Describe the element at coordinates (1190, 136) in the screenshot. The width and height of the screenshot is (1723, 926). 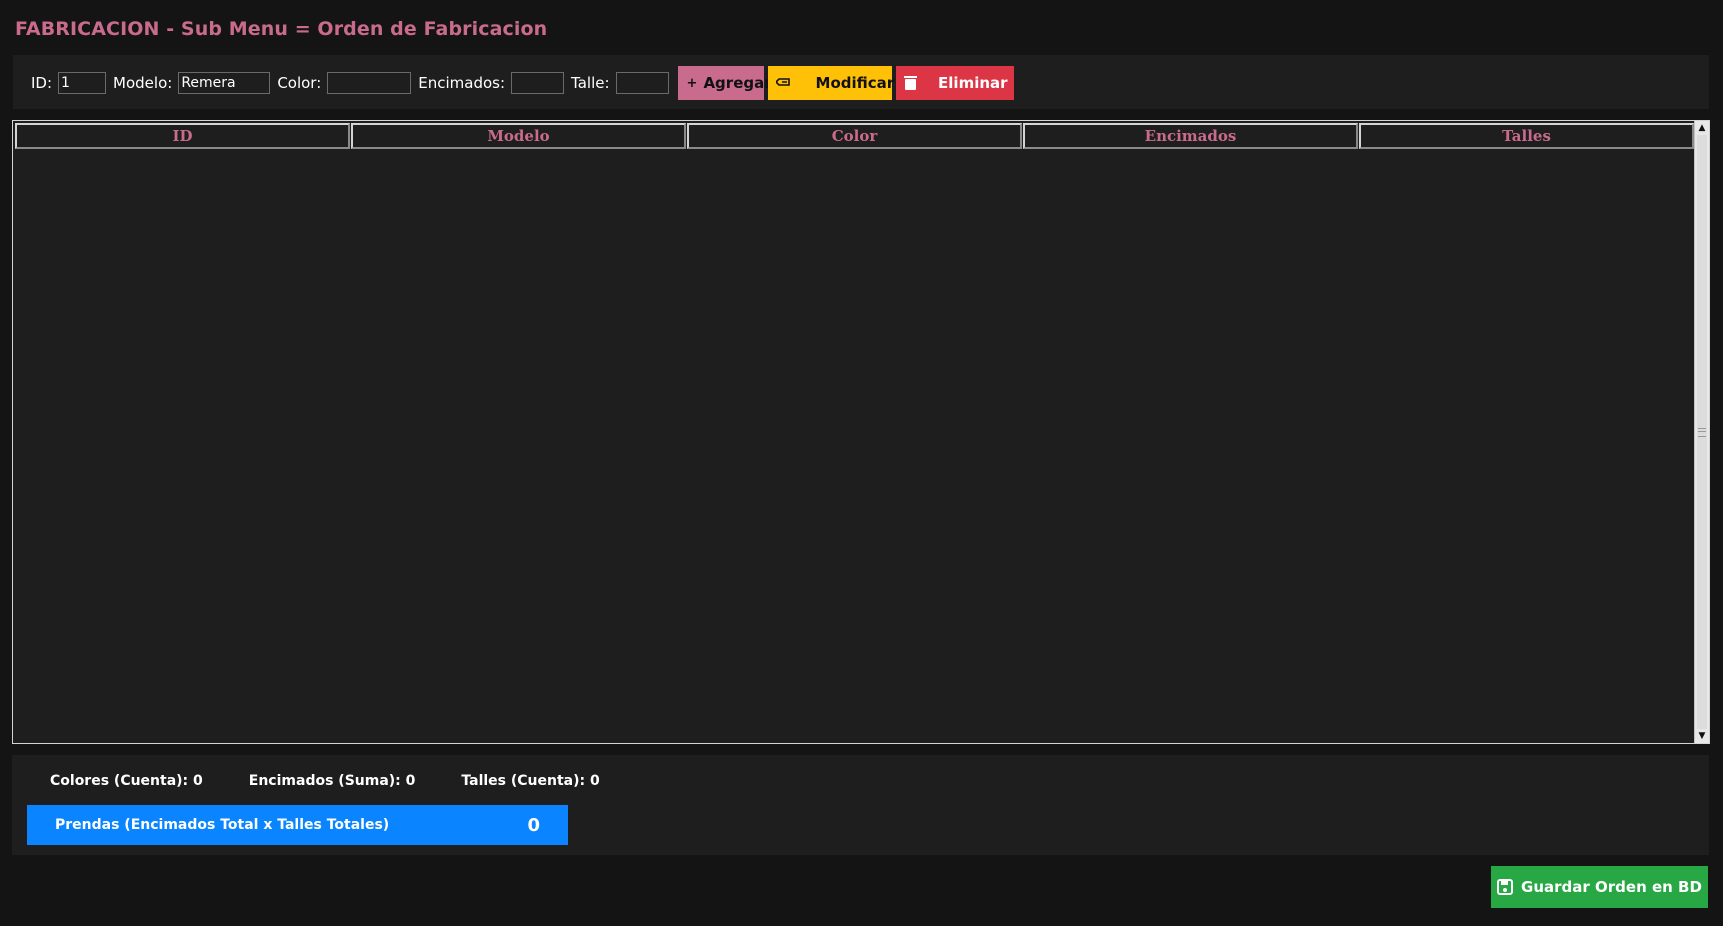
I see `column-header-encimados: Encimados` at that location.